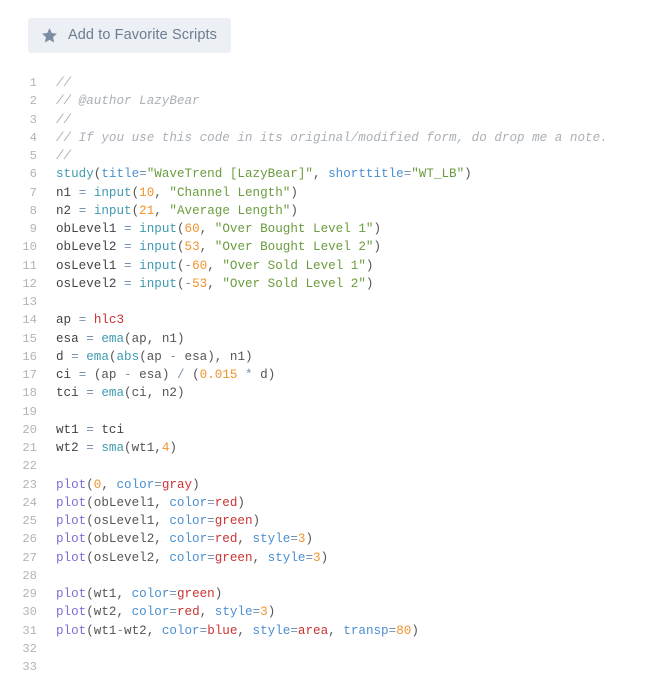 The width and height of the screenshot is (662, 692). I want to click on code-line: 25 plot(osLevel1, color=green), so click(338, 521).